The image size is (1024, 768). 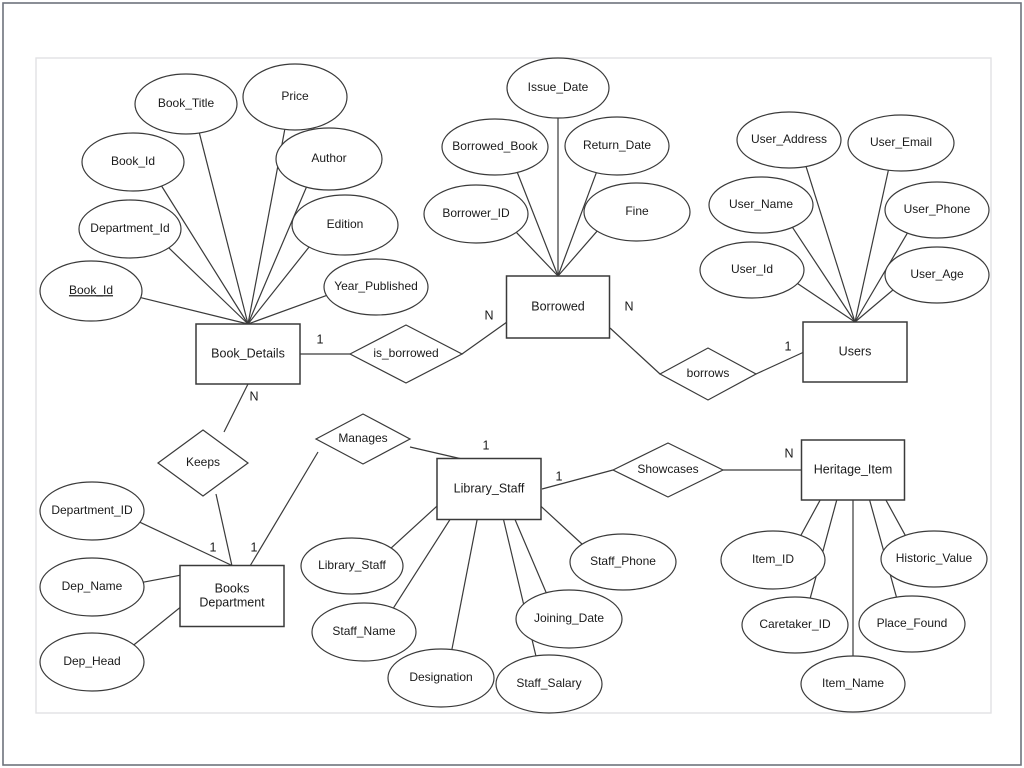 I want to click on attribute-label: Joining_Date, so click(x=569, y=618).